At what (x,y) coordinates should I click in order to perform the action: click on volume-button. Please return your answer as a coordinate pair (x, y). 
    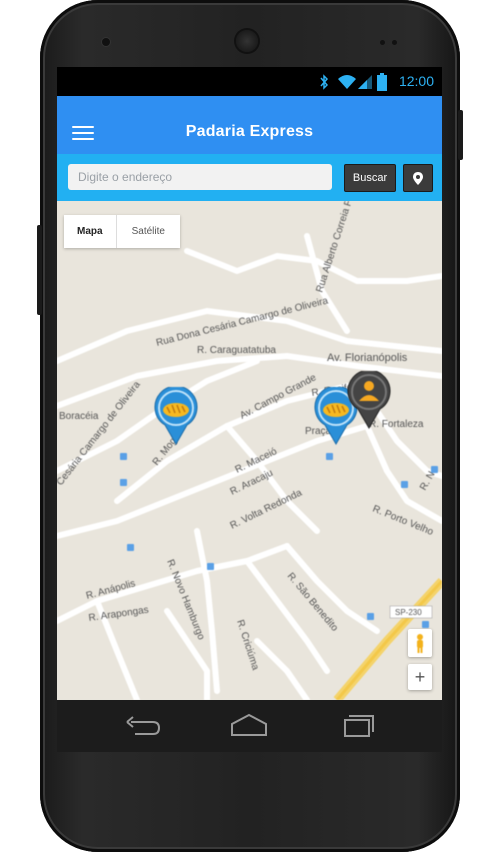
    Looking at the image, I should click on (39, 270).